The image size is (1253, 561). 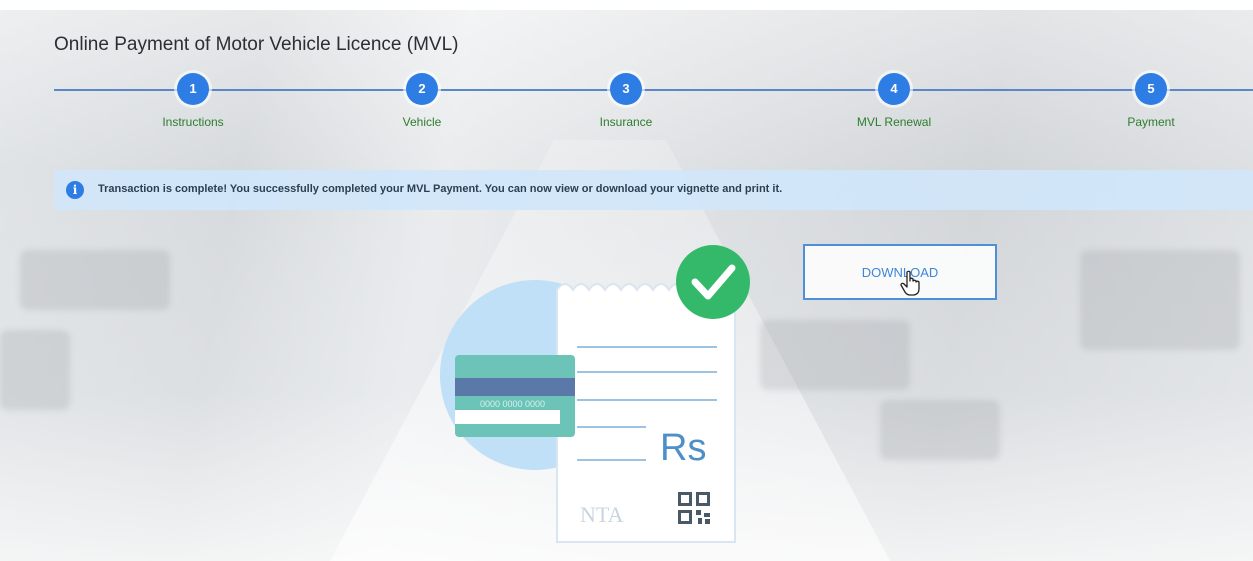 What do you see at coordinates (1151, 122) in the screenshot?
I see `step-label: Payment` at bounding box center [1151, 122].